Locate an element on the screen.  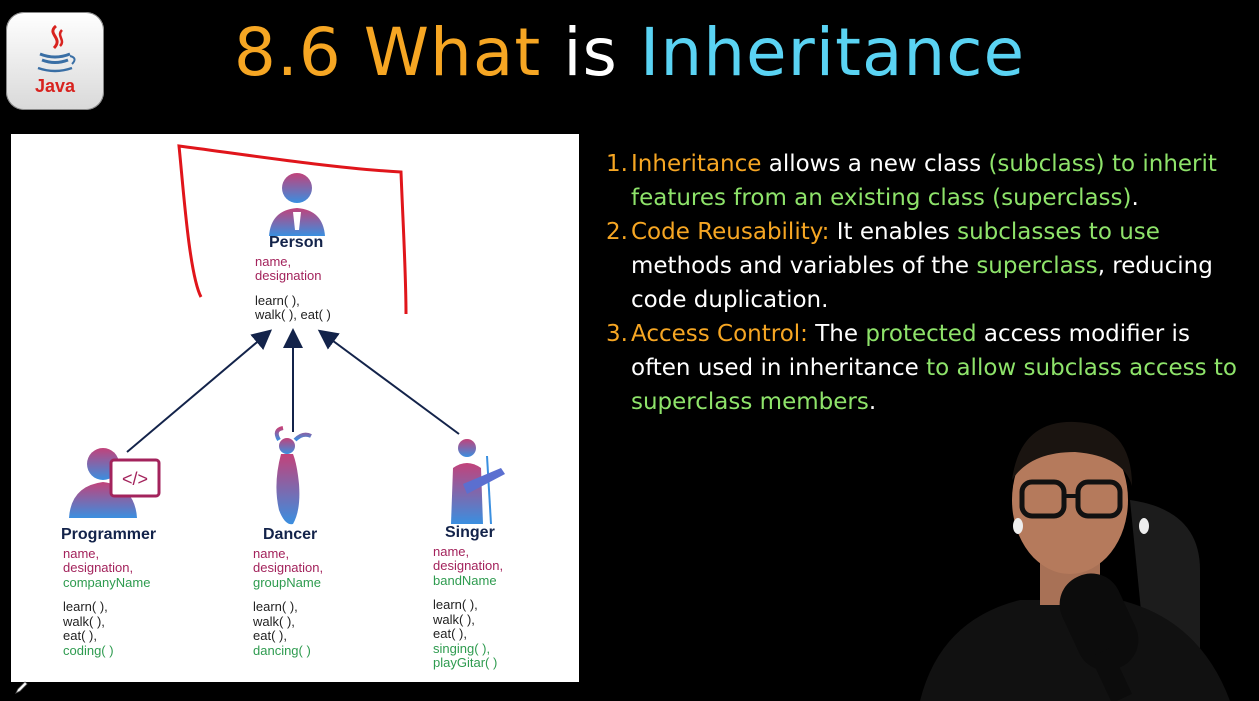
class-field: bandName is located at coordinates (465, 580).